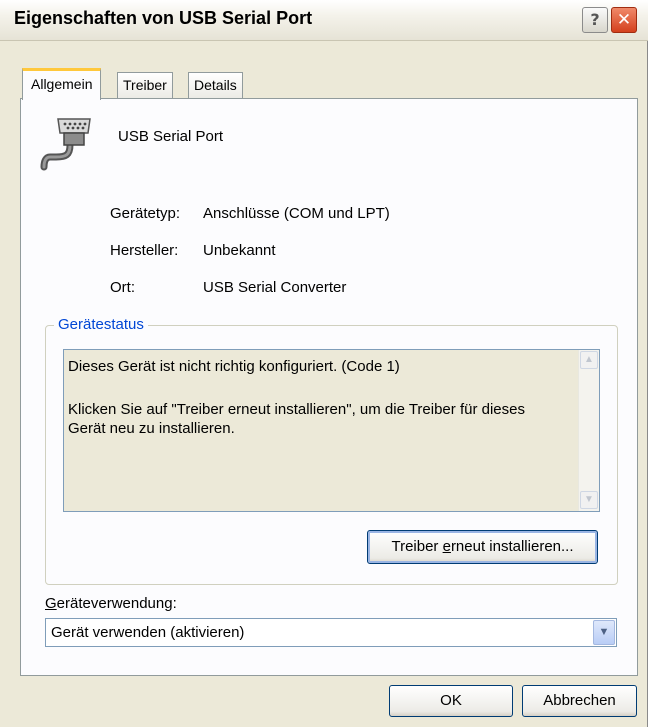  I want to click on tab-label: Treiber, so click(145, 85).